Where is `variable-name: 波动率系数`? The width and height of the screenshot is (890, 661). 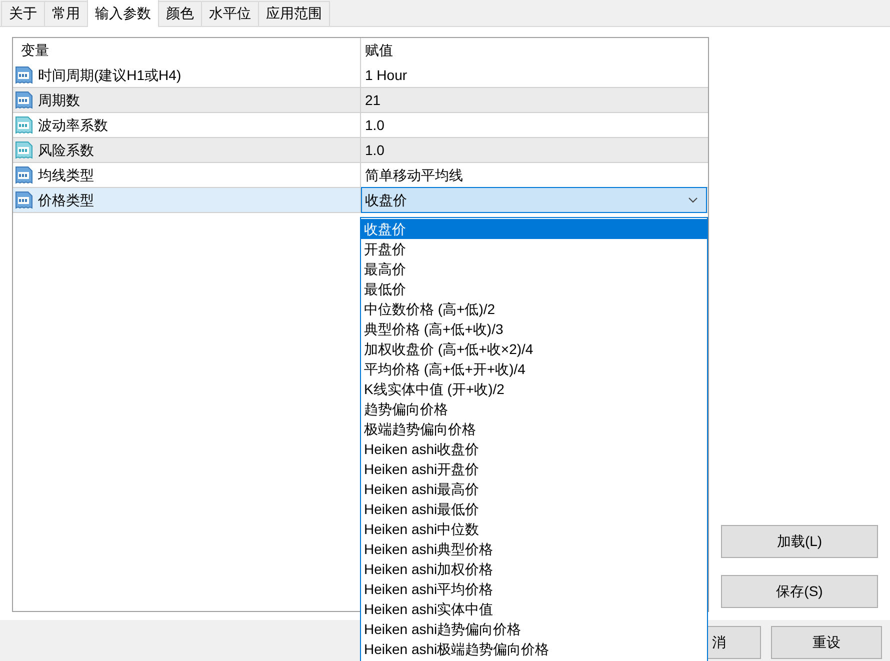 variable-name: 波动率系数 is located at coordinates (73, 125).